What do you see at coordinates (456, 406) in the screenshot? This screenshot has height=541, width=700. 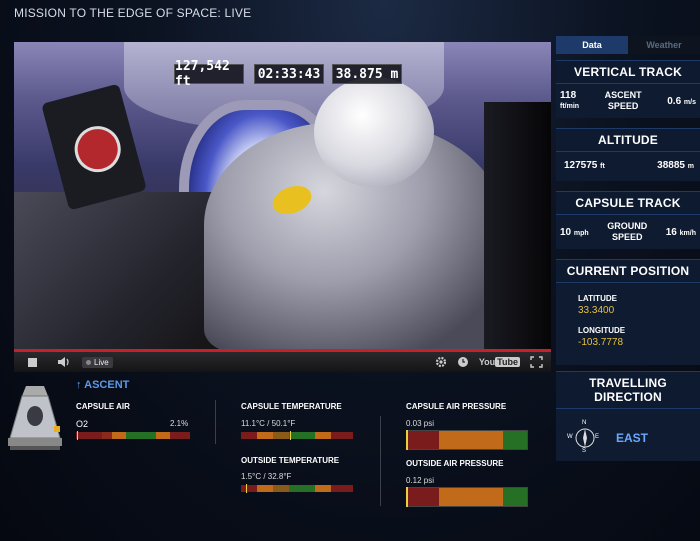 I see `capsule-pressure-label: CAPSULE AIR PRESSURE` at bounding box center [456, 406].